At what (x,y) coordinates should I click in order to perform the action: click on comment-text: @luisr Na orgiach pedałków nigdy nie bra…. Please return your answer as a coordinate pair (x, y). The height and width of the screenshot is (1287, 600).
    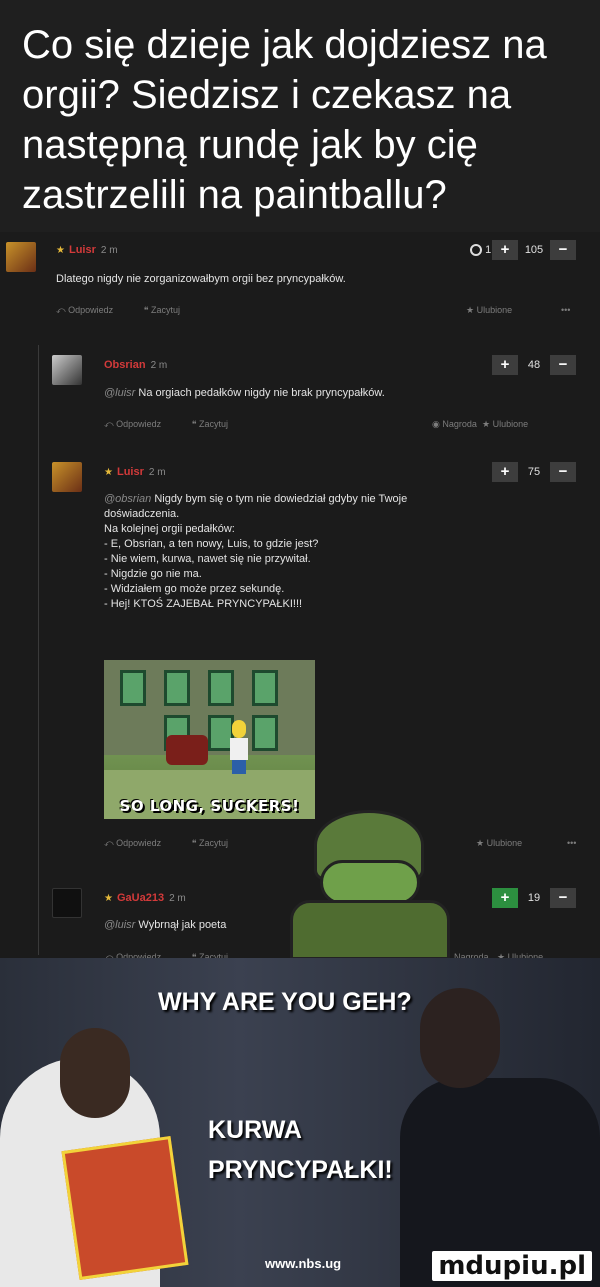
    Looking at the image, I should click on (244, 393).